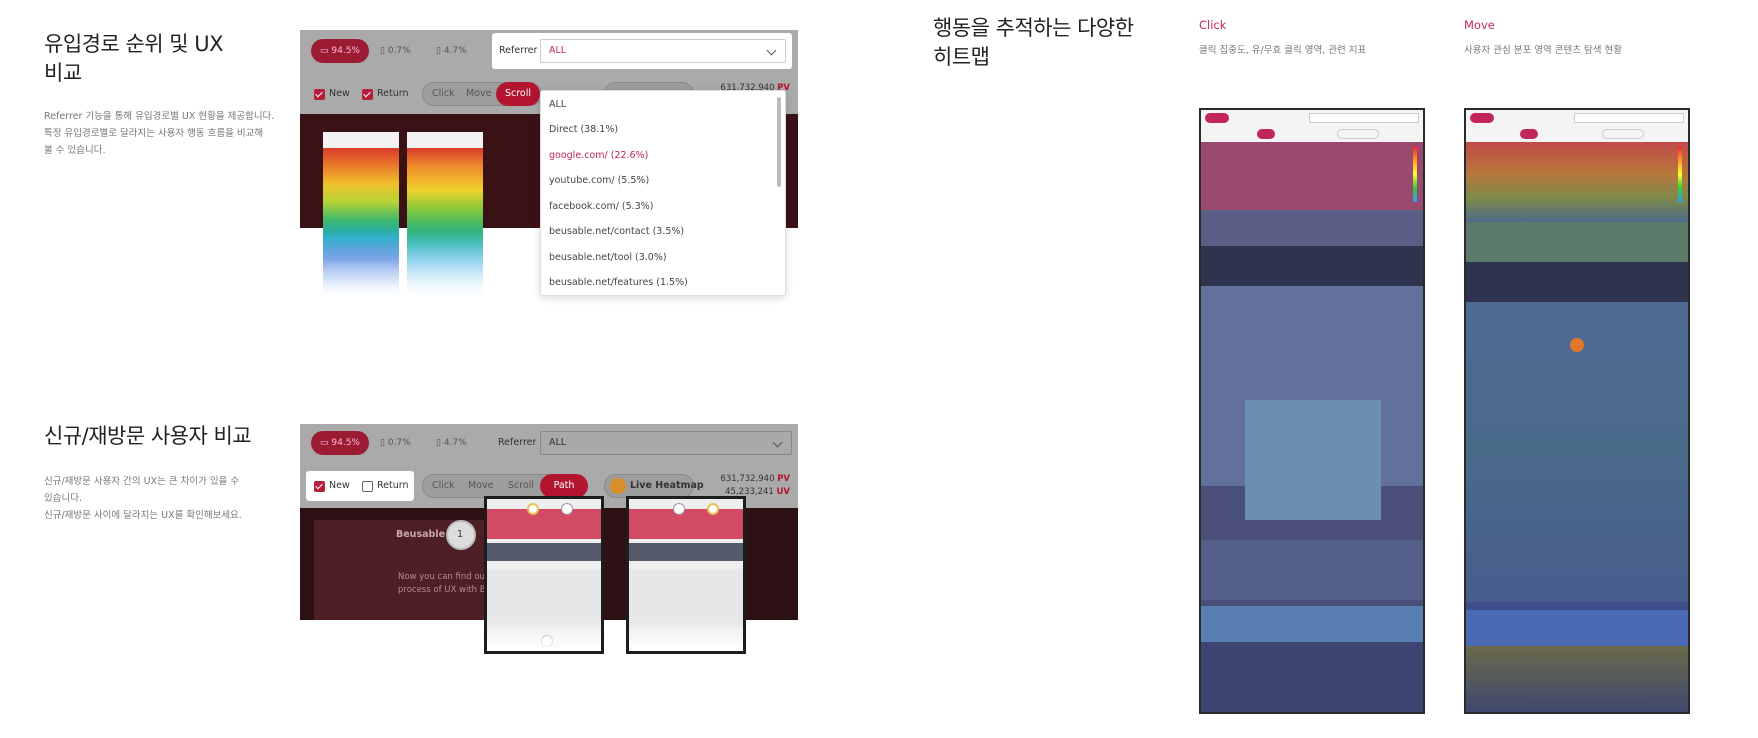 Image resolution: width=1758 pixels, height=738 pixels. Describe the element at coordinates (142, 481) in the screenshot. I see `section2-desc-line: 신규/재방문 사용자 간의 UX는 큰 차이가 있을 수` at that location.